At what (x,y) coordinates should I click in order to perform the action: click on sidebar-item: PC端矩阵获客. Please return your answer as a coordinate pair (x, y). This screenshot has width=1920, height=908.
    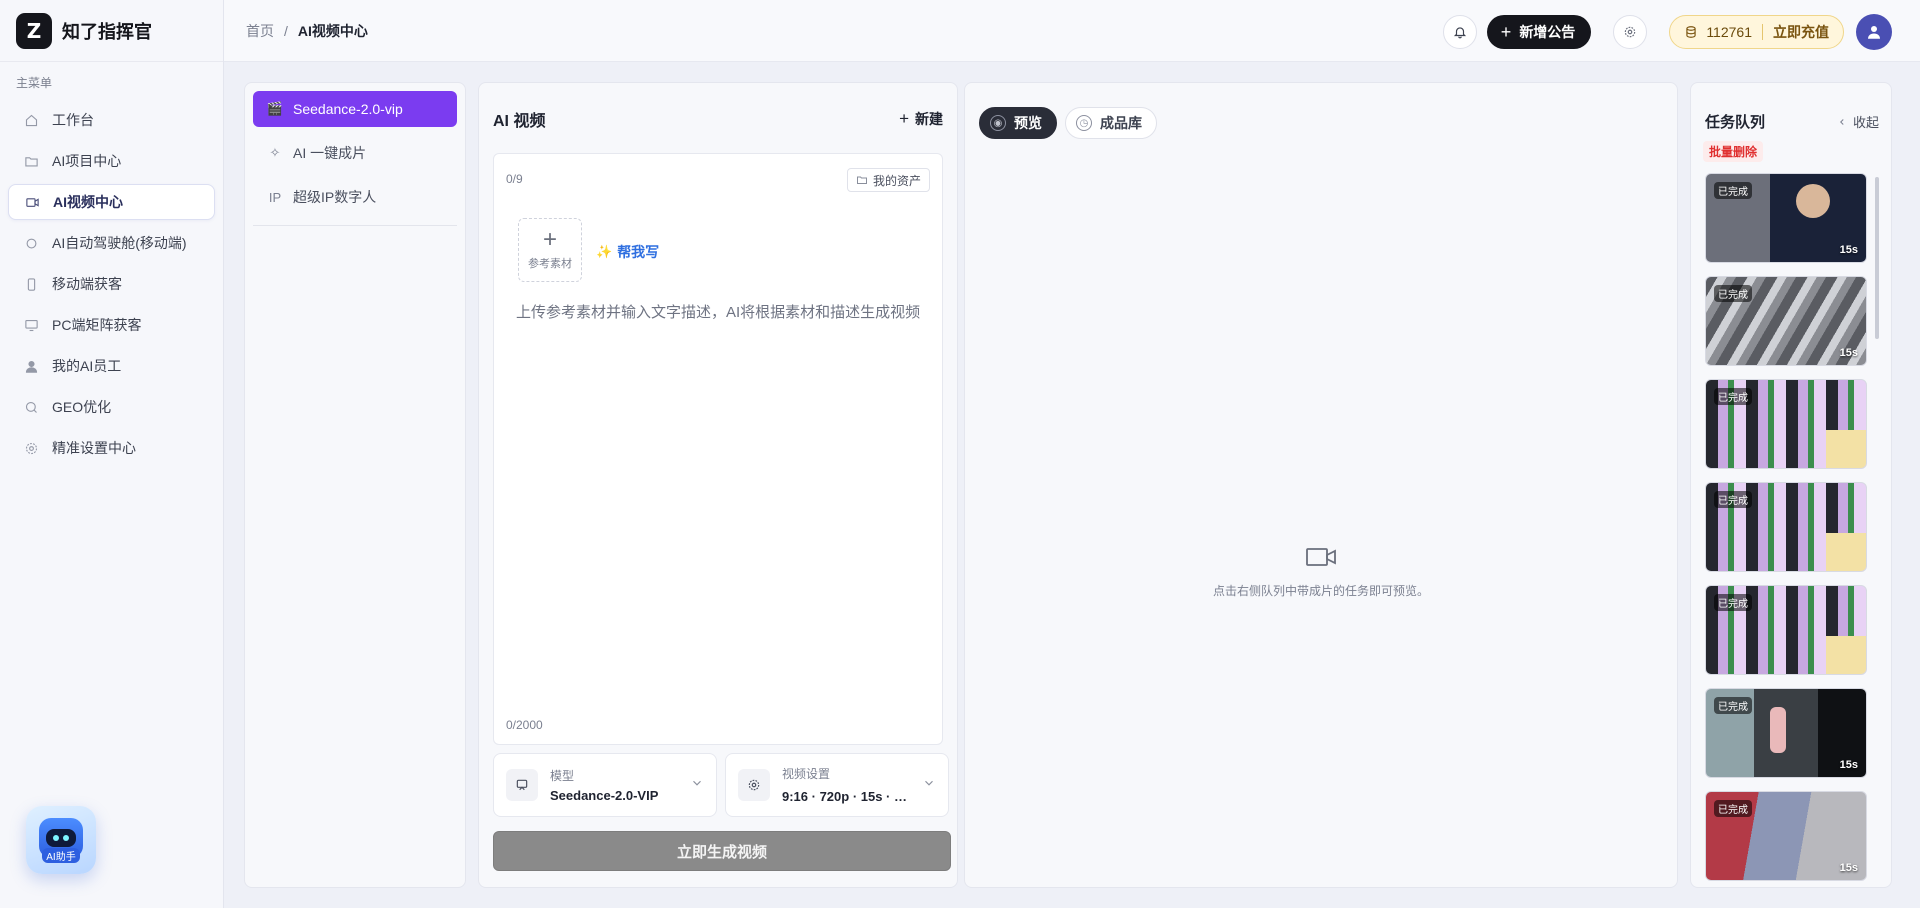
    Looking at the image, I should click on (111, 325).